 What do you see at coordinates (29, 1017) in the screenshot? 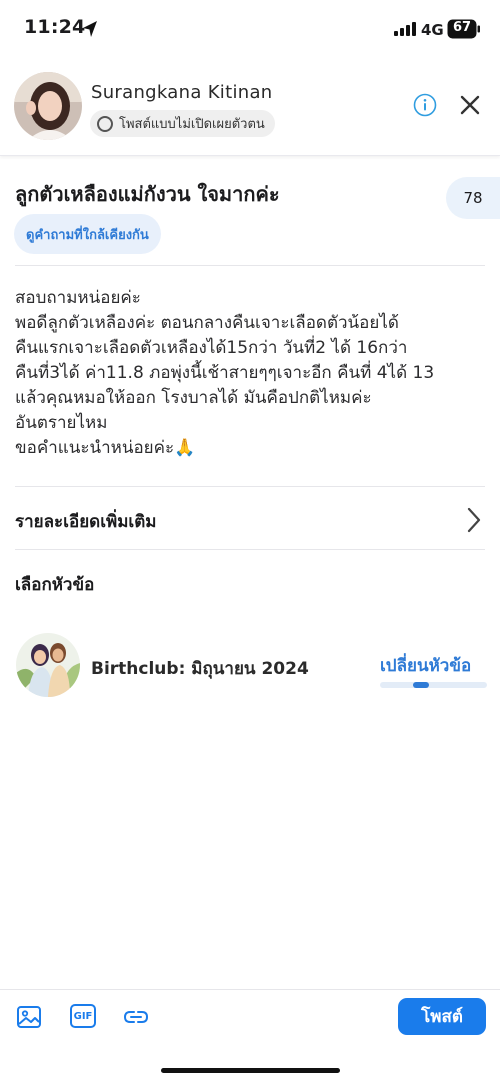
I see `image-icon` at bounding box center [29, 1017].